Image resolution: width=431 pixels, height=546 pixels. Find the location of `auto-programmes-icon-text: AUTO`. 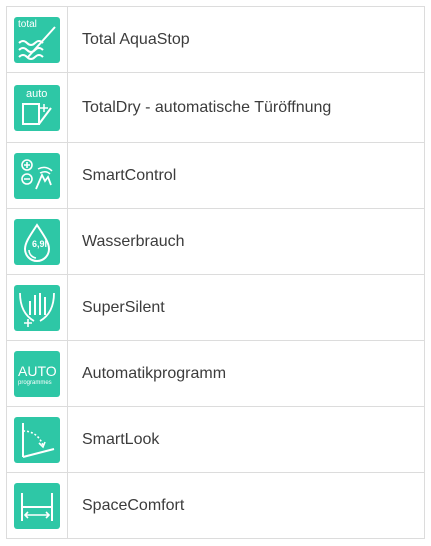

auto-programmes-icon-text: AUTO is located at coordinates (37, 370).